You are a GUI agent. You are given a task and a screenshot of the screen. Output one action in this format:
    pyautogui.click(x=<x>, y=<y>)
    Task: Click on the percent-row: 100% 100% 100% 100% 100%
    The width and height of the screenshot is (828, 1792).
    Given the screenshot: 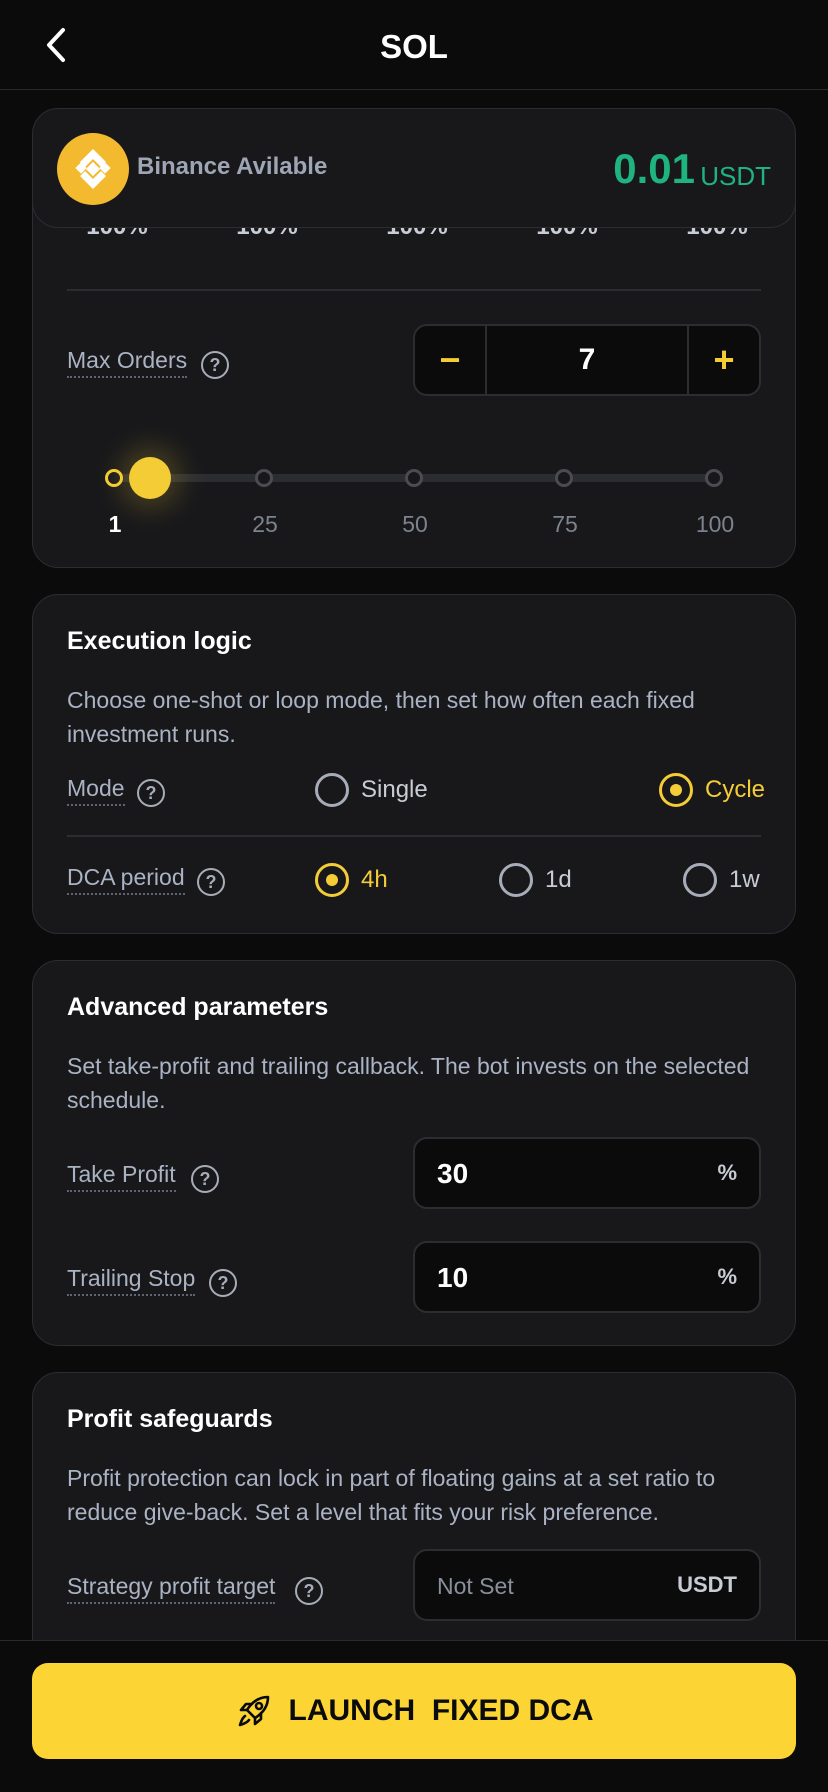 What is the action you would take?
    pyautogui.click(x=414, y=235)
    